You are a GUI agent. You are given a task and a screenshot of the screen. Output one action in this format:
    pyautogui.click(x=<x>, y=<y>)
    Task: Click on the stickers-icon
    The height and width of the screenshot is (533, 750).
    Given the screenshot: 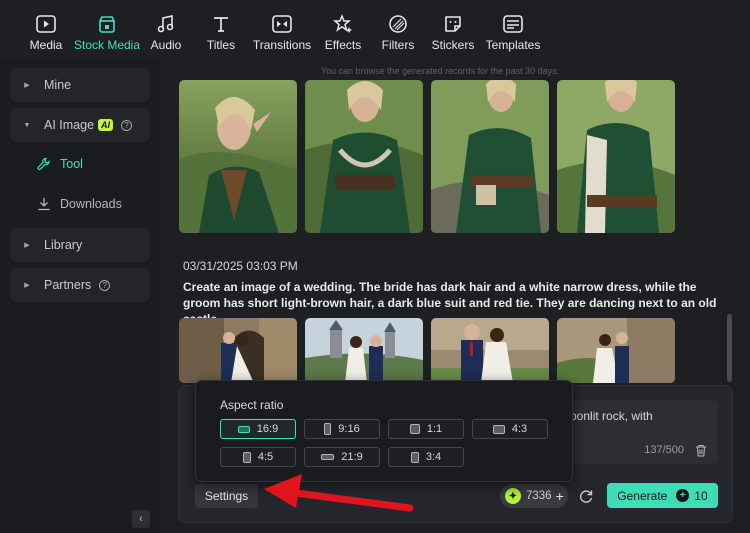 What is the action you would take?
    pyautogui.click(x=453, y=24)
    